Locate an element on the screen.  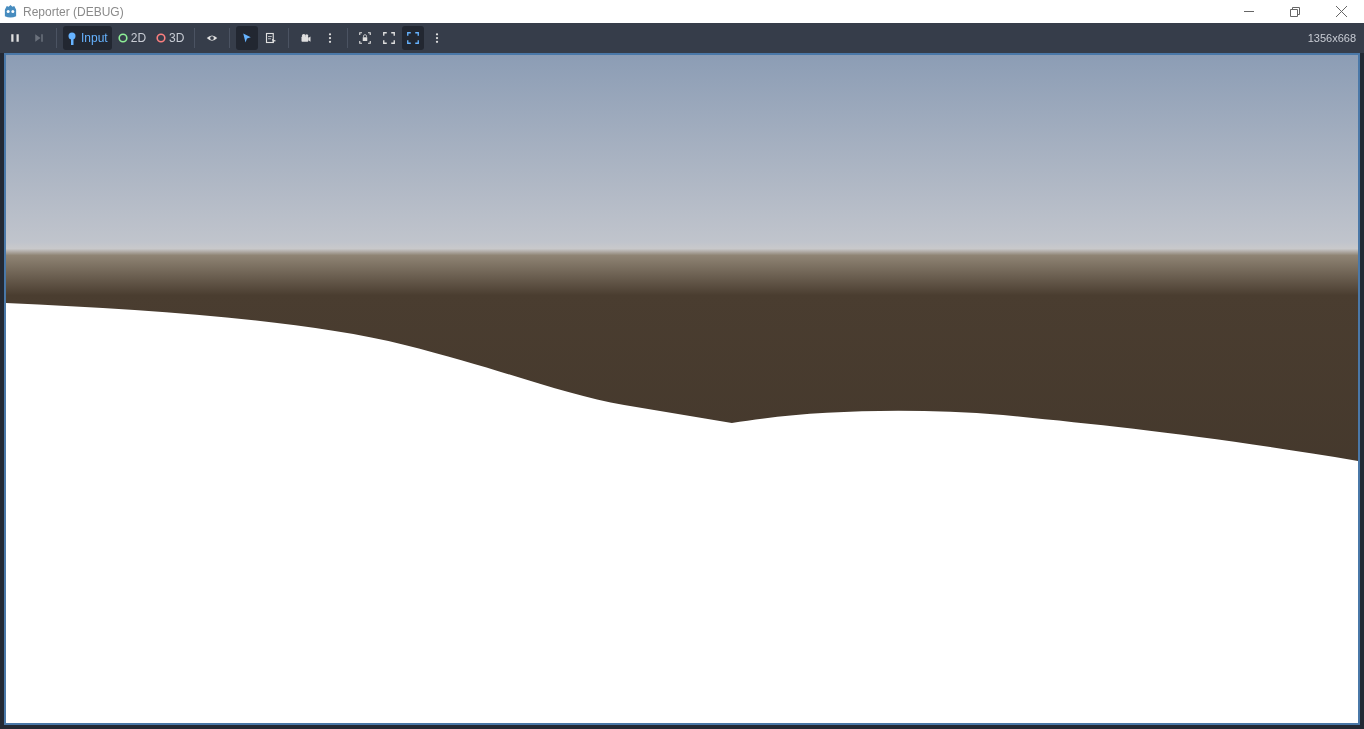
resolution-label: 1356x668 is located at coordinates (1331, 38).